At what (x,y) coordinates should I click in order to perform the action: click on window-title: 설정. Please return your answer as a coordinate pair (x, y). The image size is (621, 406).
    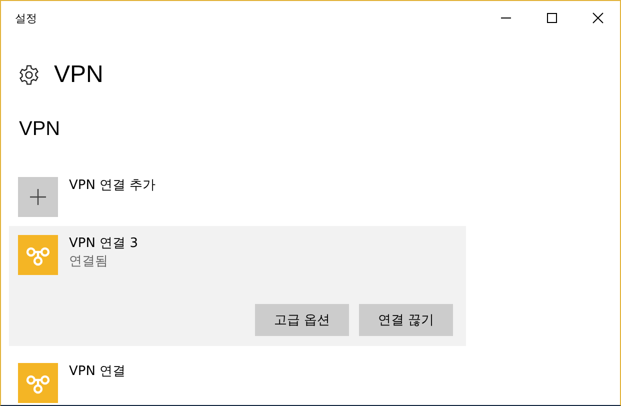
    Looking at the image, I should click on (26, 18).